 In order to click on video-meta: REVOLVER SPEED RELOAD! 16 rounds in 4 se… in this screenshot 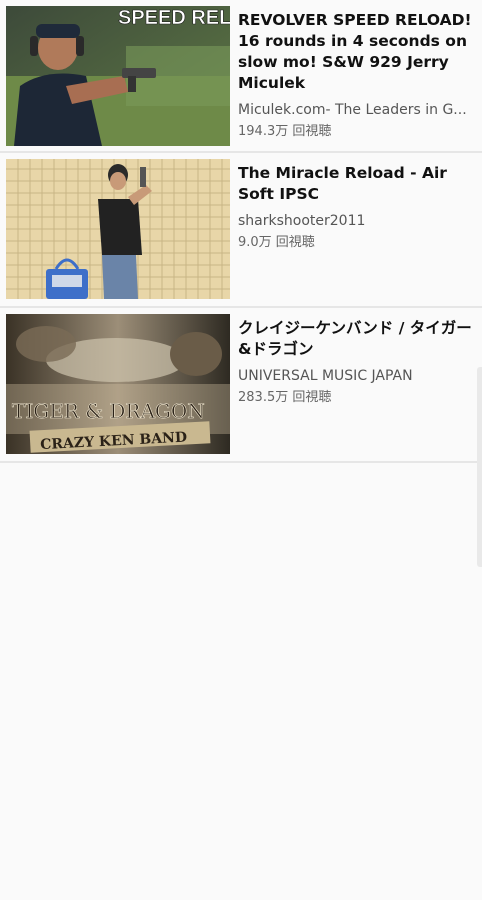, I will do `click(356, 76)`.